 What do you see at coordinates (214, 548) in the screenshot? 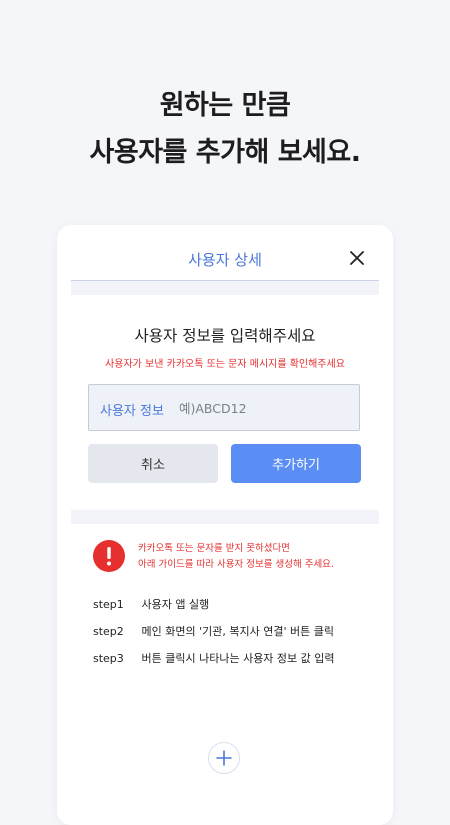
I see `guide-warning-line-1: 카카오톡 또는 문자를 받지 못하셨다면` at bounding box center [214, 548].